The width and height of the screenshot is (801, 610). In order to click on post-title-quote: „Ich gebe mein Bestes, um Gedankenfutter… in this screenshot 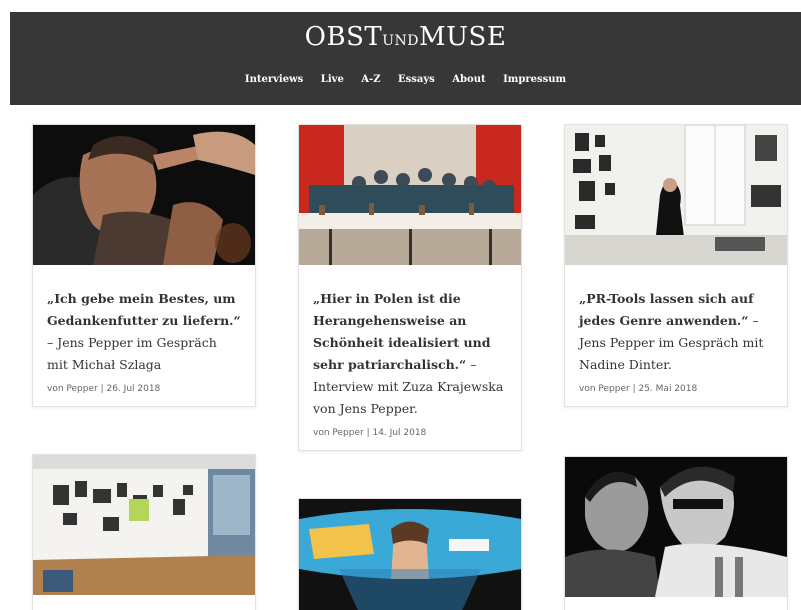, I will do `click(144, 309)`.